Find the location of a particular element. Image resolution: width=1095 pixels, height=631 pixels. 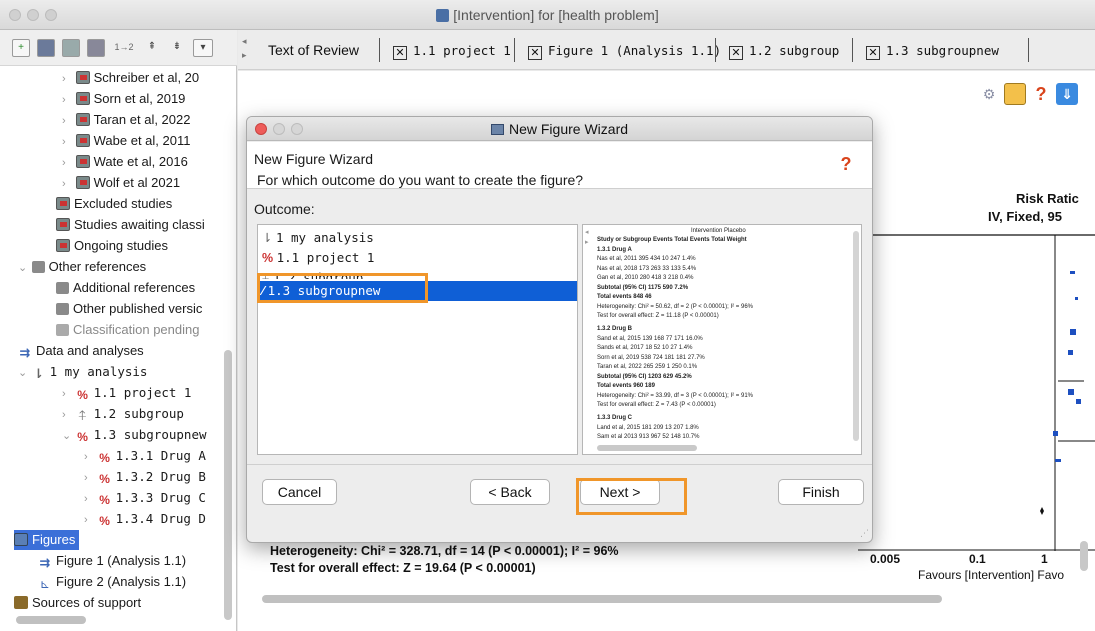

tree-other-references: ⌄ Other references is located at coordinates (82, 267).